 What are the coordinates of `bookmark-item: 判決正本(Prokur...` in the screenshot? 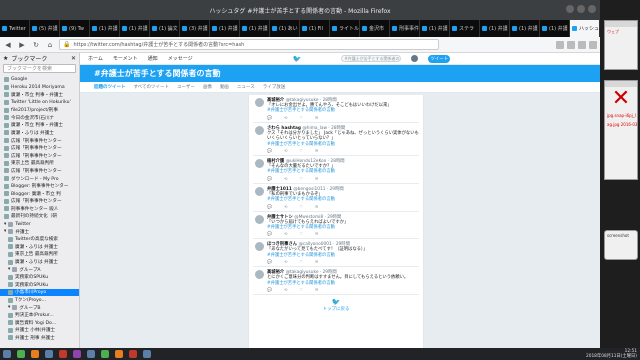 It's located at (39, 315).